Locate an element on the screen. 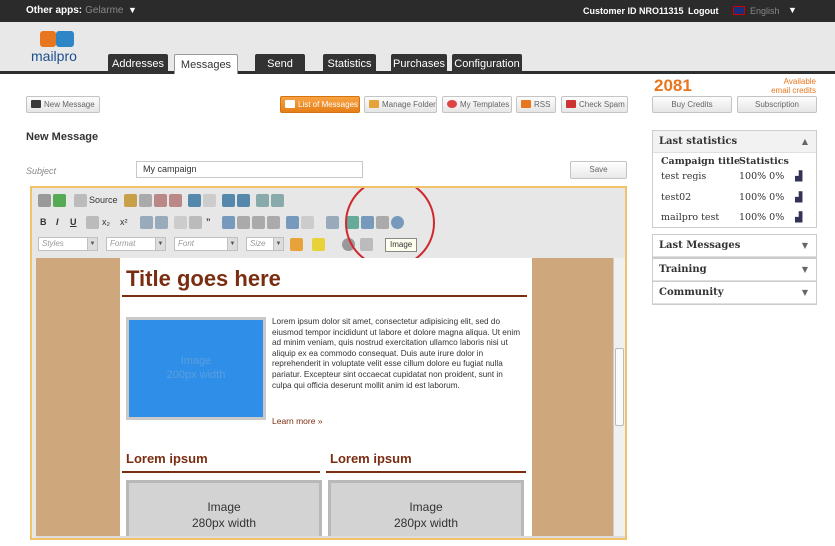 This screenshot has height=546, width=835. subject-input: My campaign is located at coordinates (249, 169).